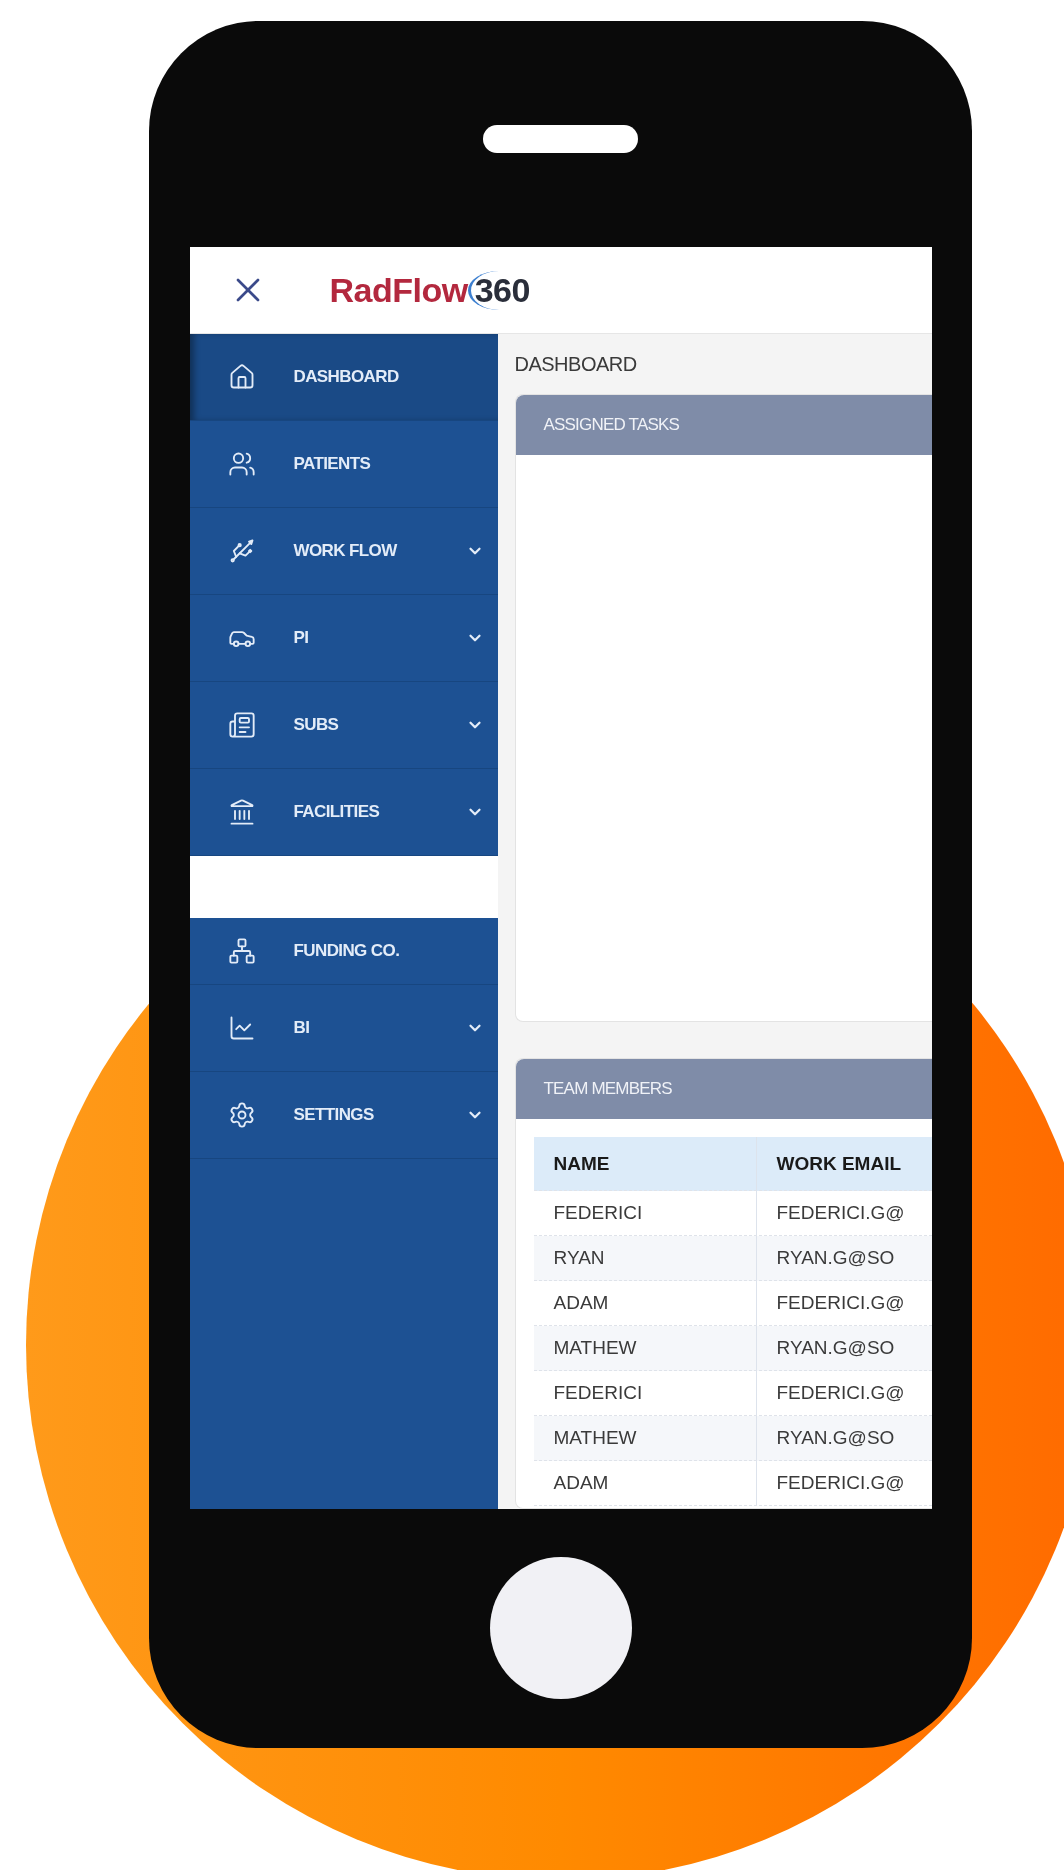 The width and height of the screenshot is (1064, 1870). I want to click on column-header: NAME, so click(645, 1163).